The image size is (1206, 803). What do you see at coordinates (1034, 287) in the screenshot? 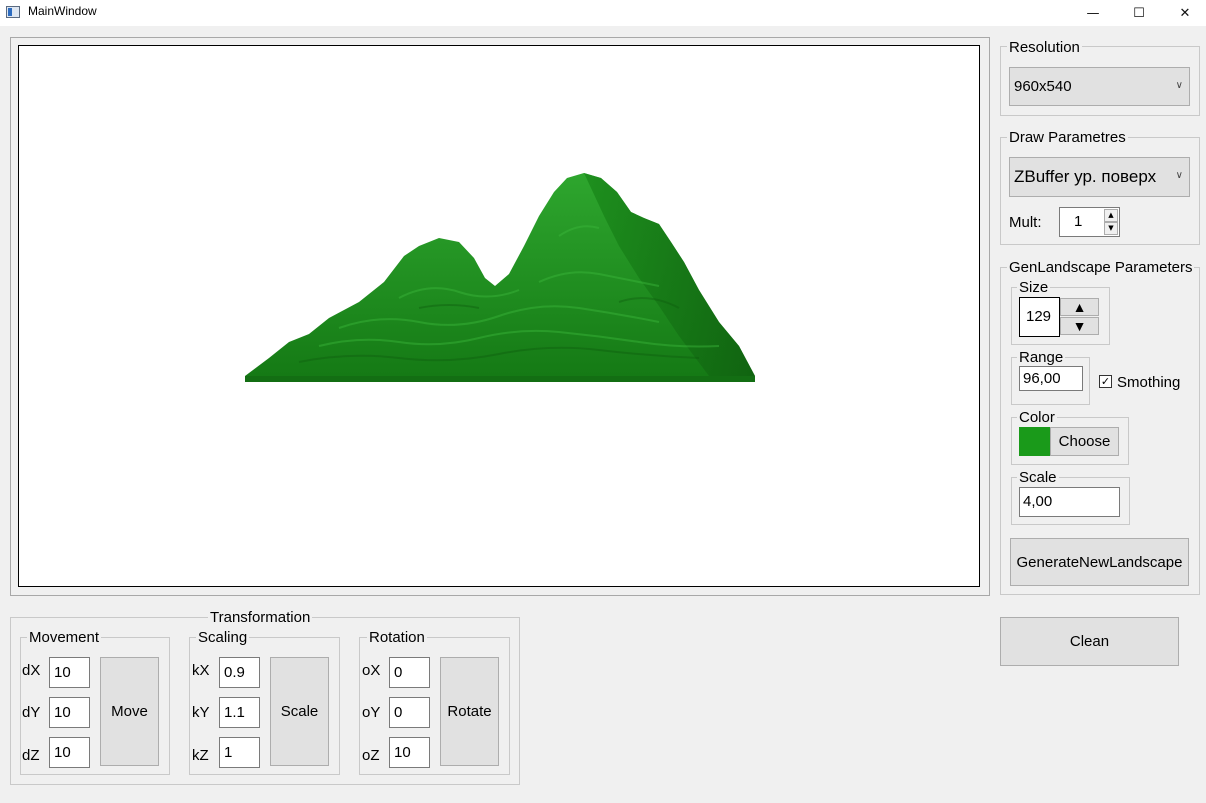
I see `size-legend: Size` at bounding box center [1034, 287].